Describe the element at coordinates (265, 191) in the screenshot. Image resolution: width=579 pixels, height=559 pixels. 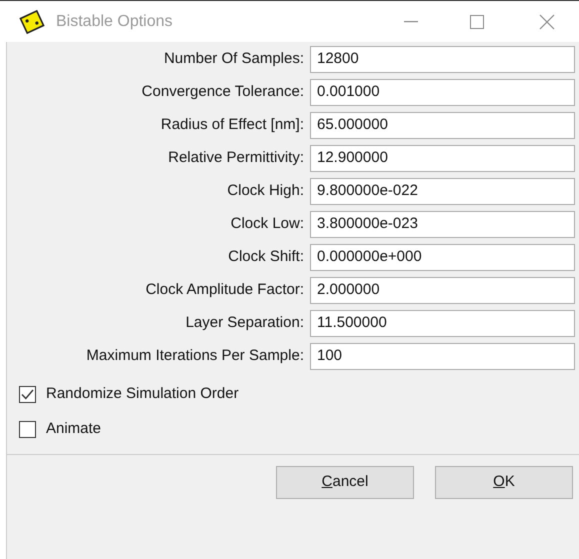
I see `field-label: Clock High:` at that location.